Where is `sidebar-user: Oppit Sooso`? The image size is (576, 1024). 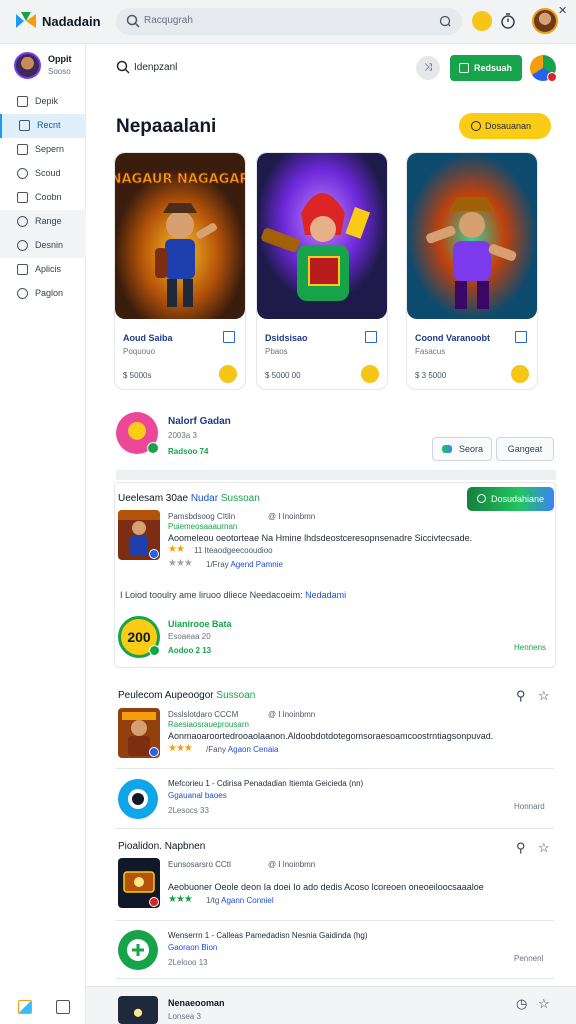
sidebar-user: Oppit Sooso is located at coordinates (49, 67).